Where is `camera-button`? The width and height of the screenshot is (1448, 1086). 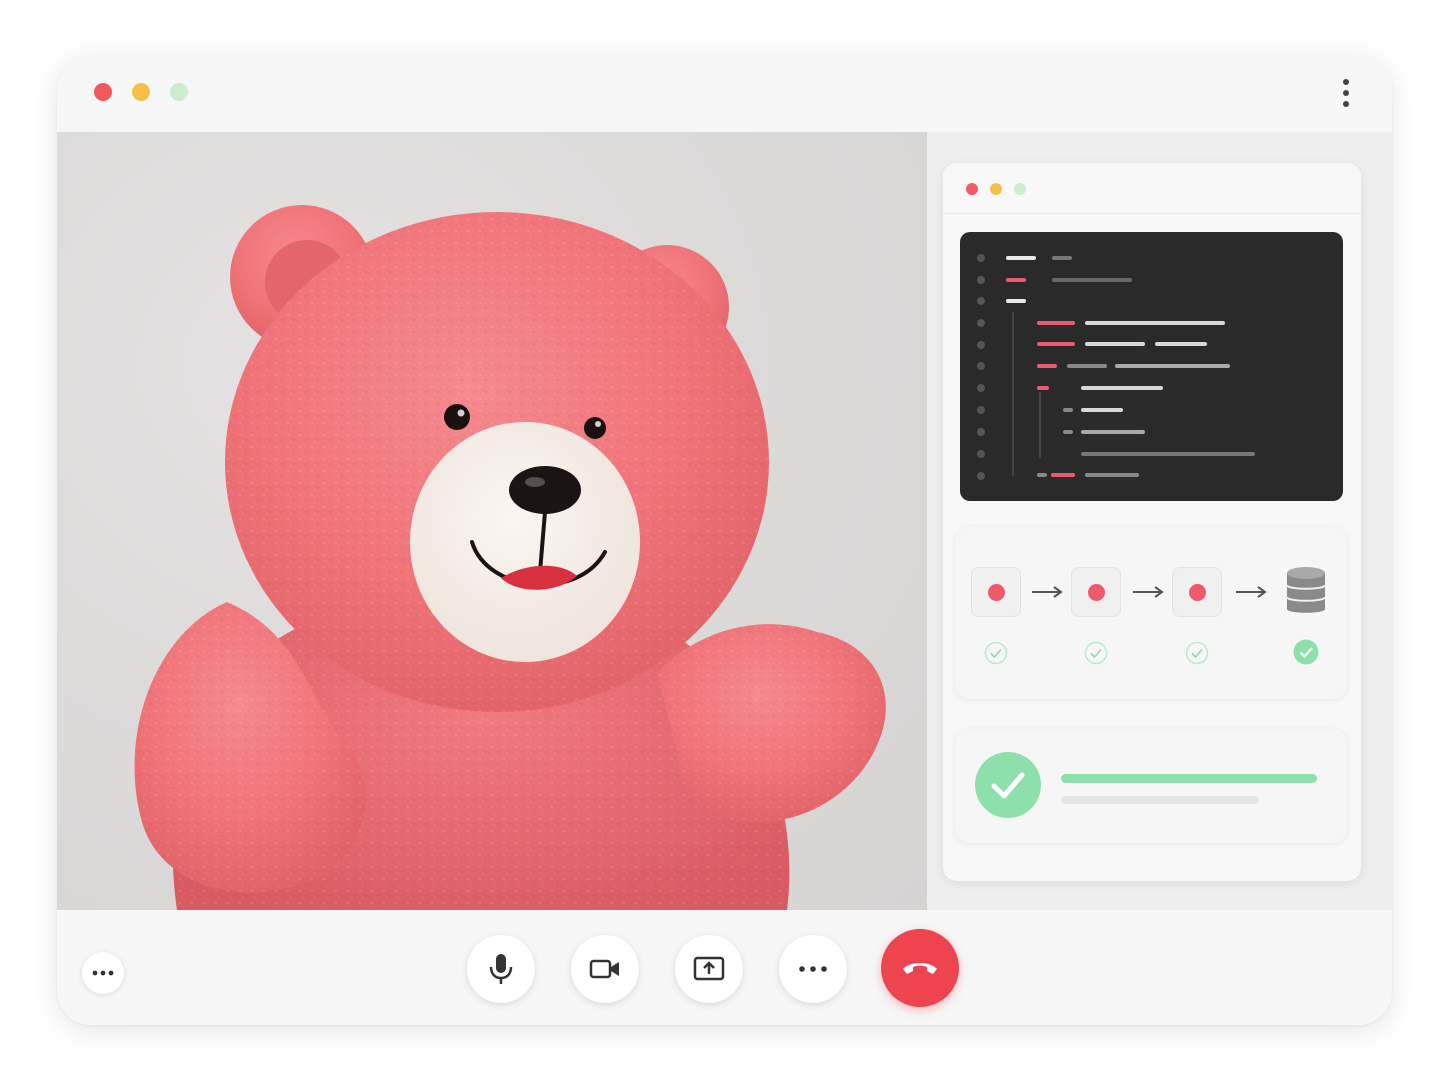
camera-button is located at coordinates (605, 969).